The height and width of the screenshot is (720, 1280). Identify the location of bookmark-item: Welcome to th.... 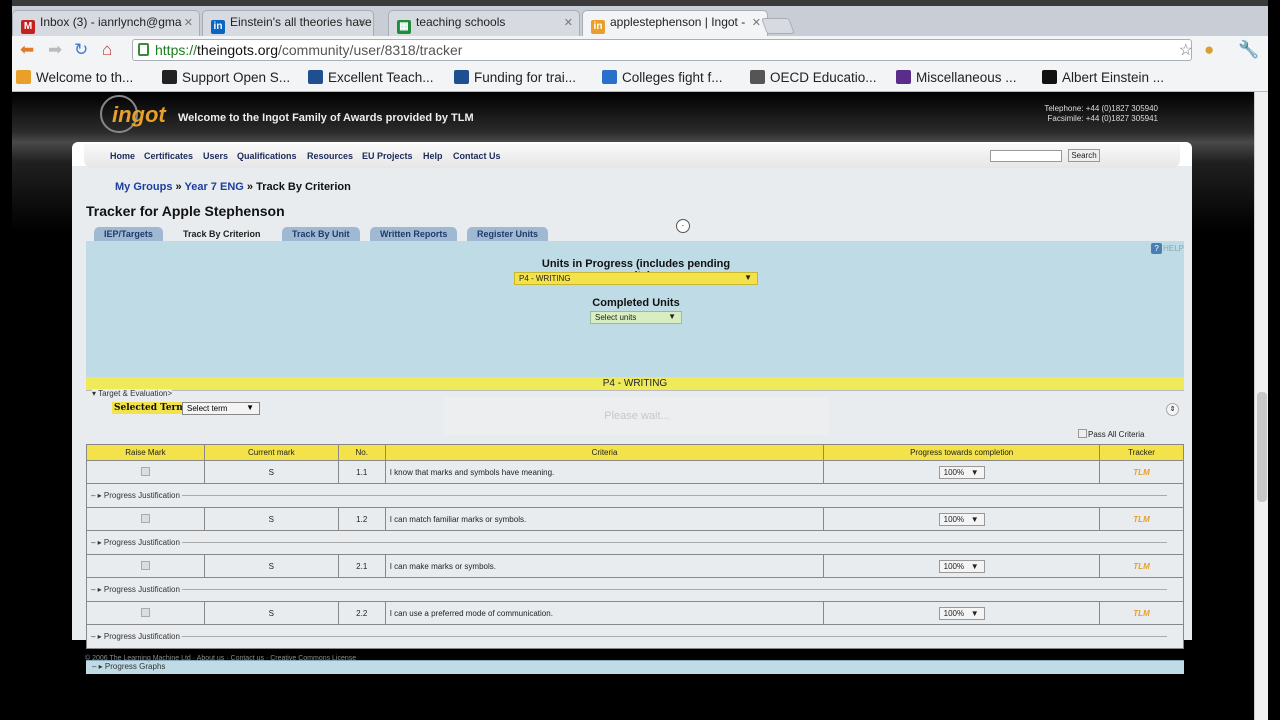
(74, 77).